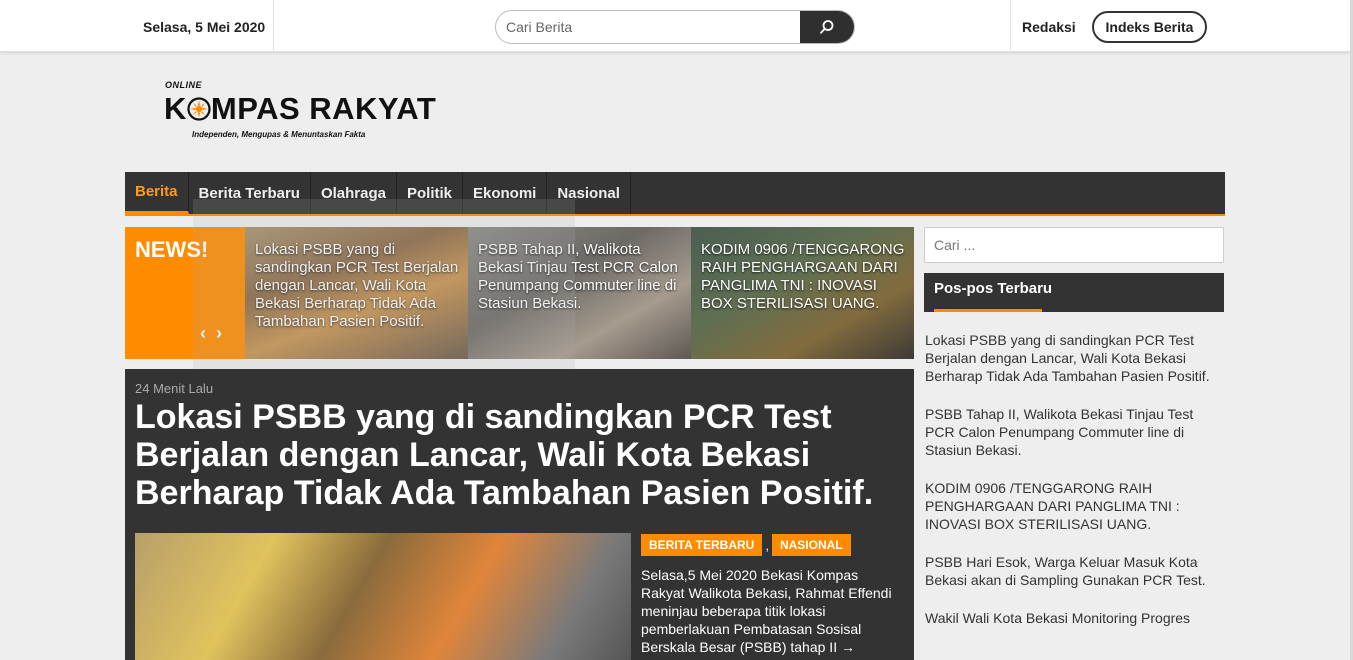 The width and height of the screenshot is (1353, 660). Describe the element at coordinates (354, 193) in the screenshot. I see `nav-item-olahraga: Olahraga` at that location.